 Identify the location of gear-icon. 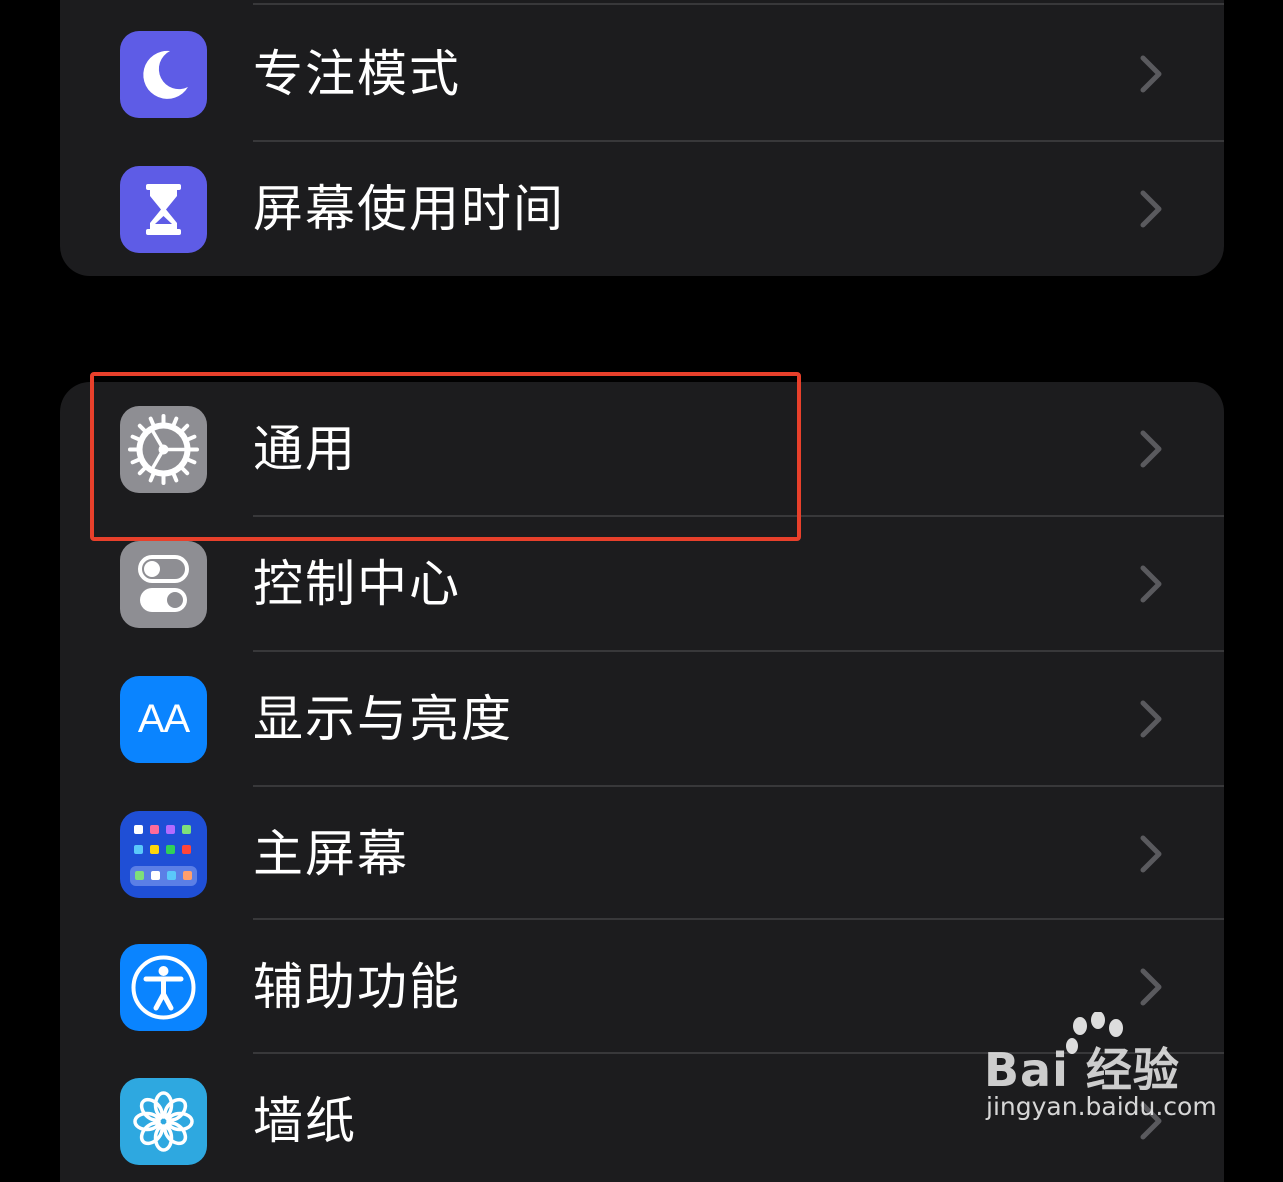
(163, 449).